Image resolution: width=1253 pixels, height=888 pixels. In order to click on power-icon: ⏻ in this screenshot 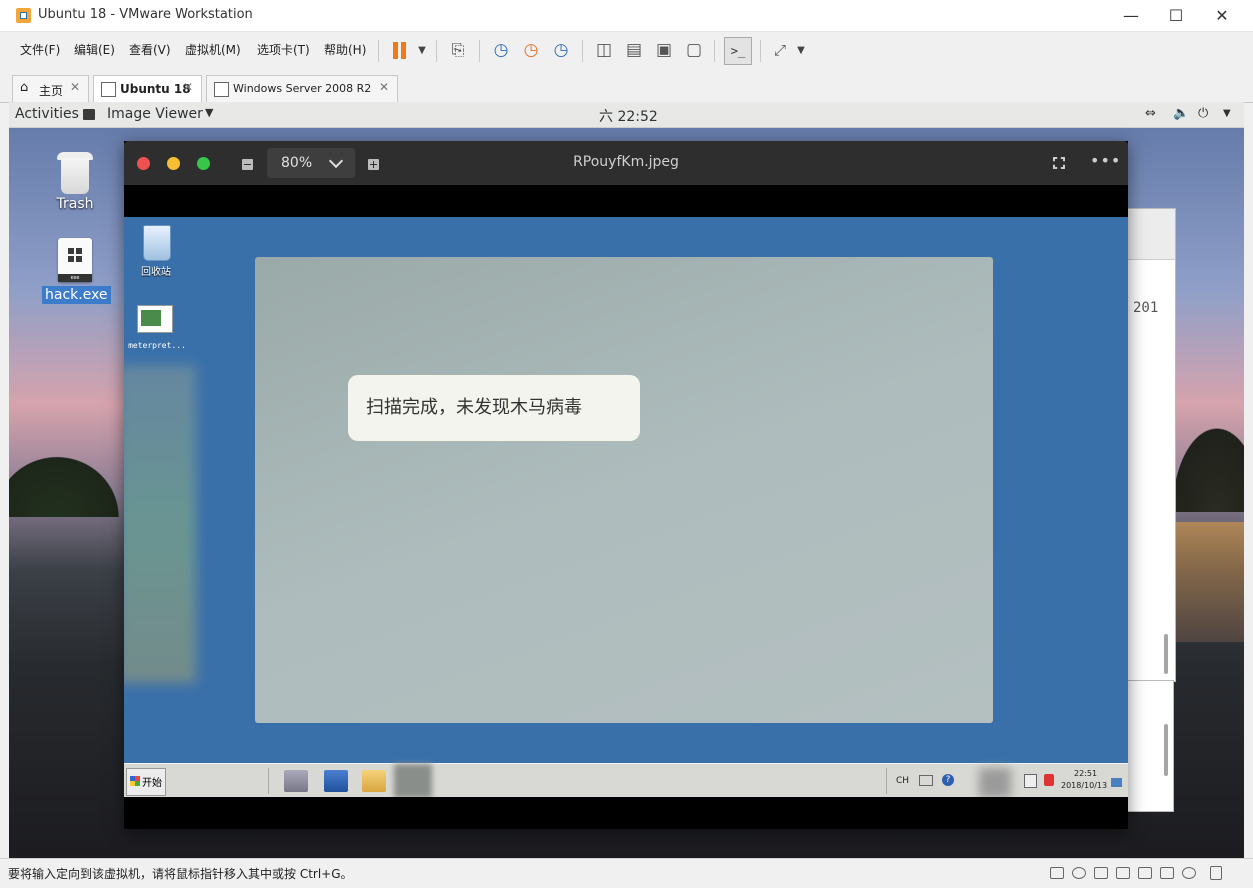, I will do `click(1203, 113)`.